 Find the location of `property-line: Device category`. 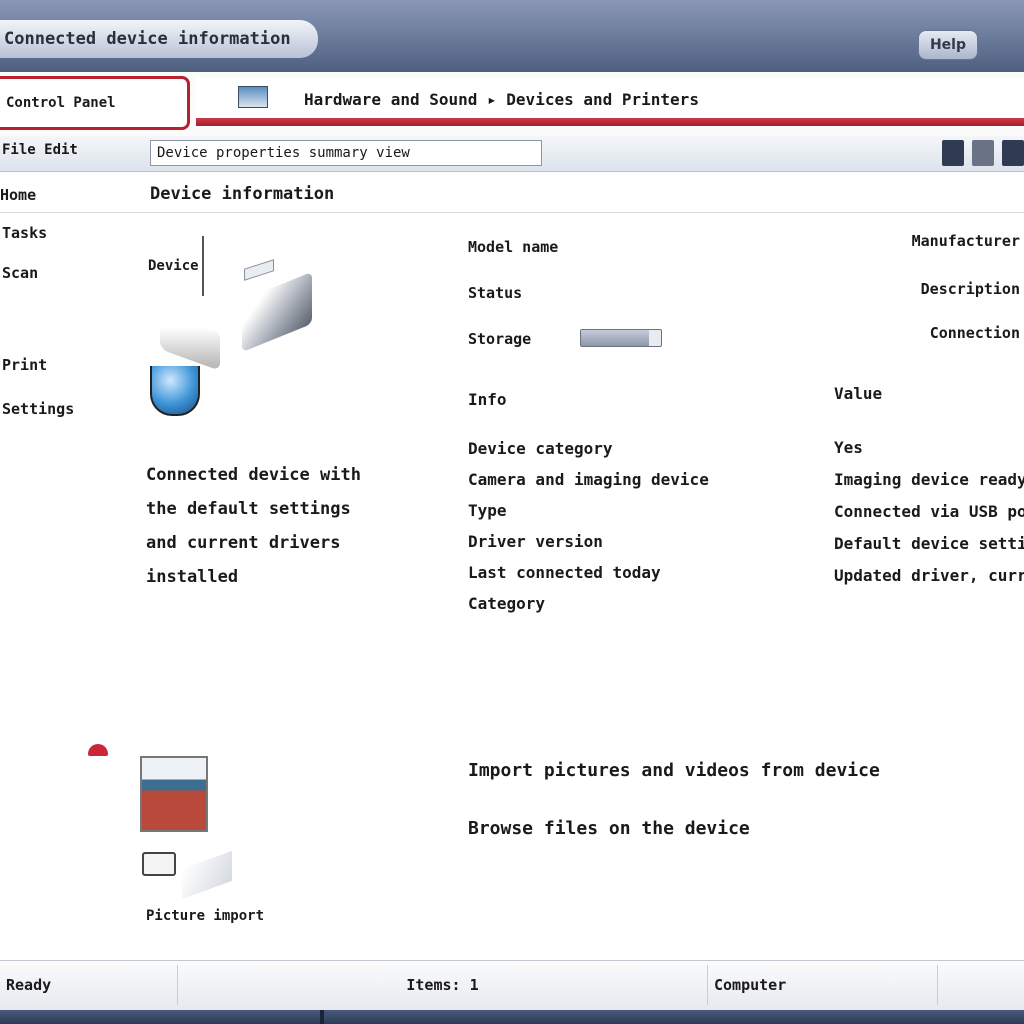

property-line: Device category is located at coordinates (540, 448).